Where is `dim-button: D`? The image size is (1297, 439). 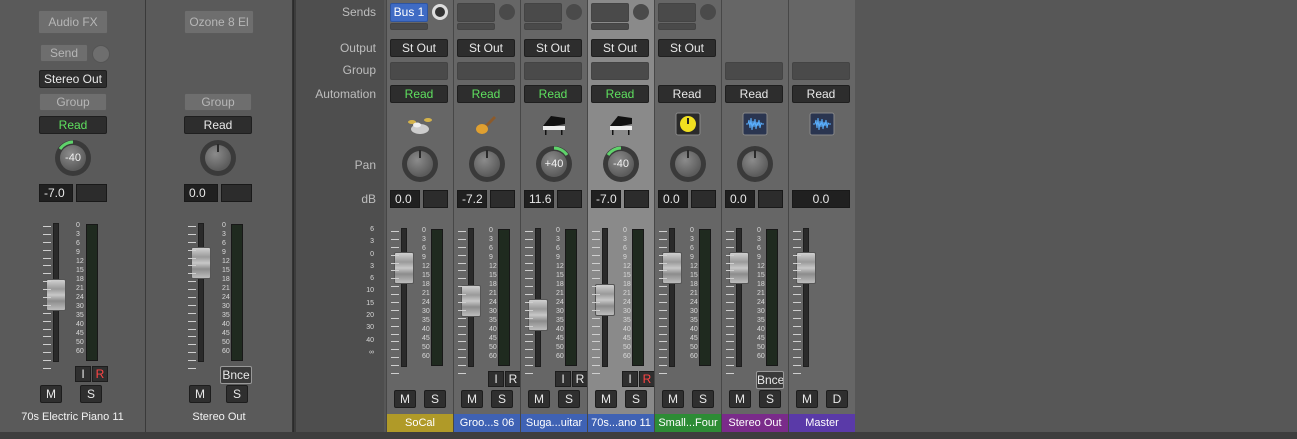
dim-button: D is located at coordinates (837, 399).